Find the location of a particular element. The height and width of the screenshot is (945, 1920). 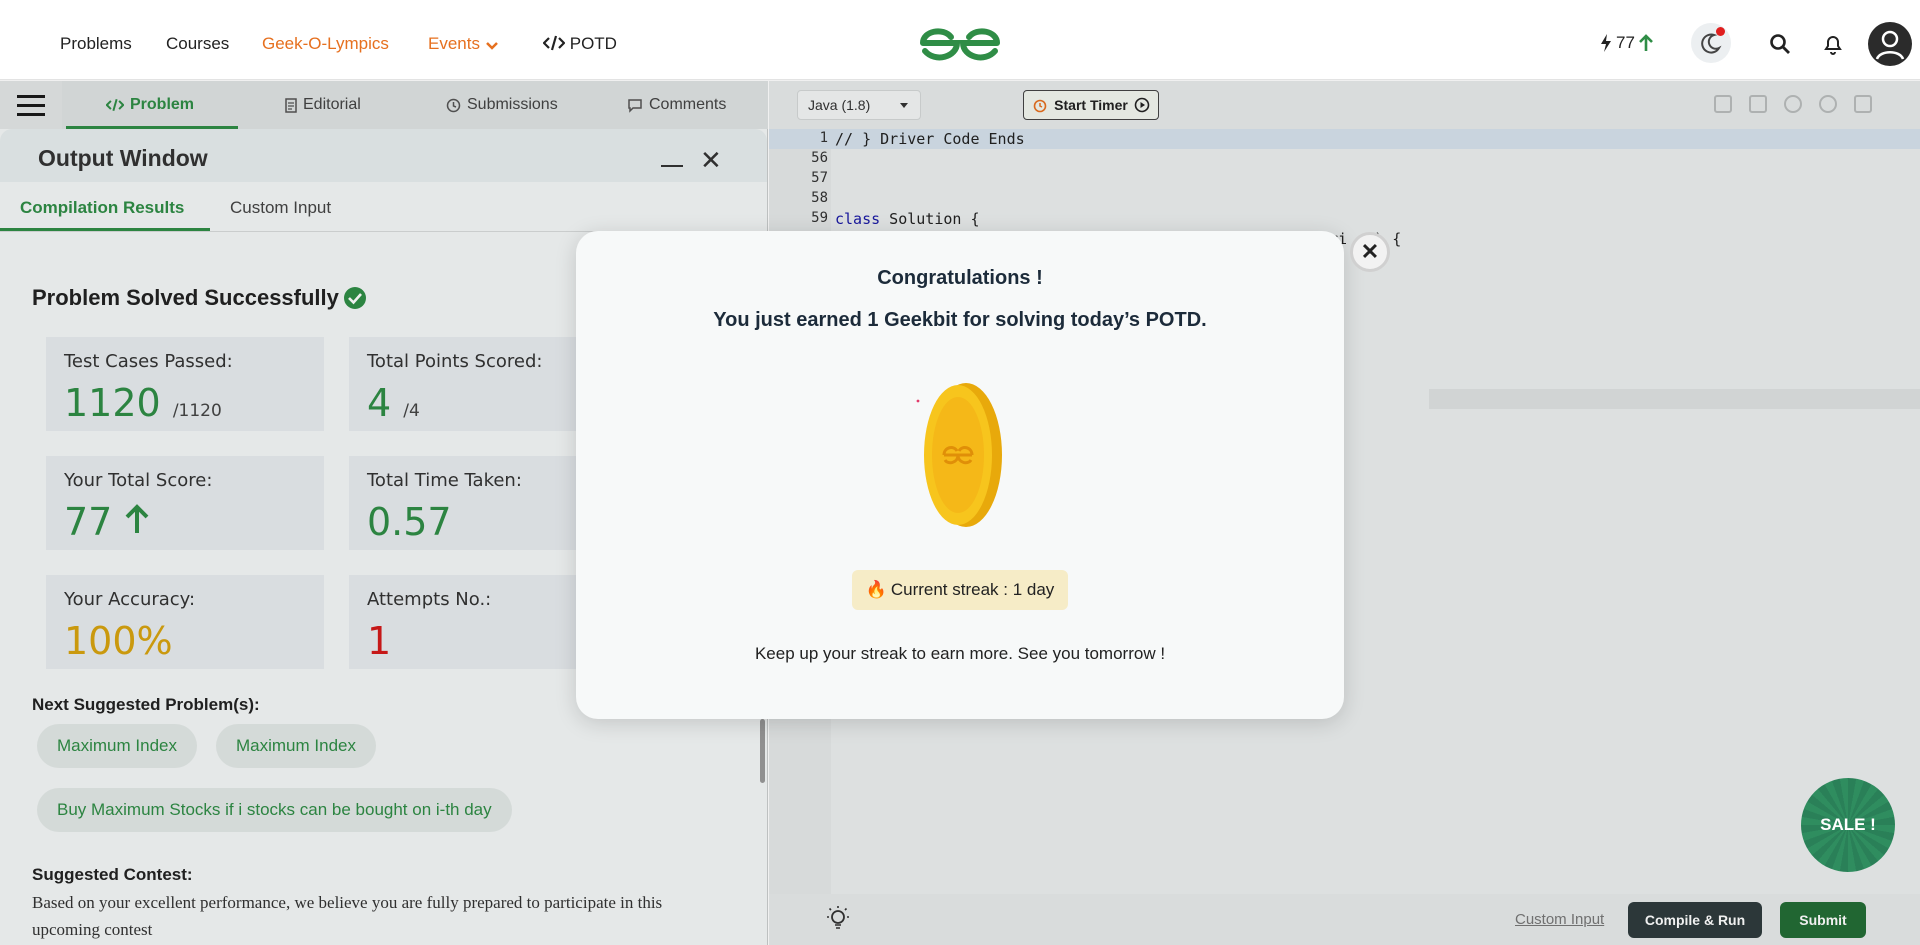

nav-problems: Problems is located at coordinates (96, 44).